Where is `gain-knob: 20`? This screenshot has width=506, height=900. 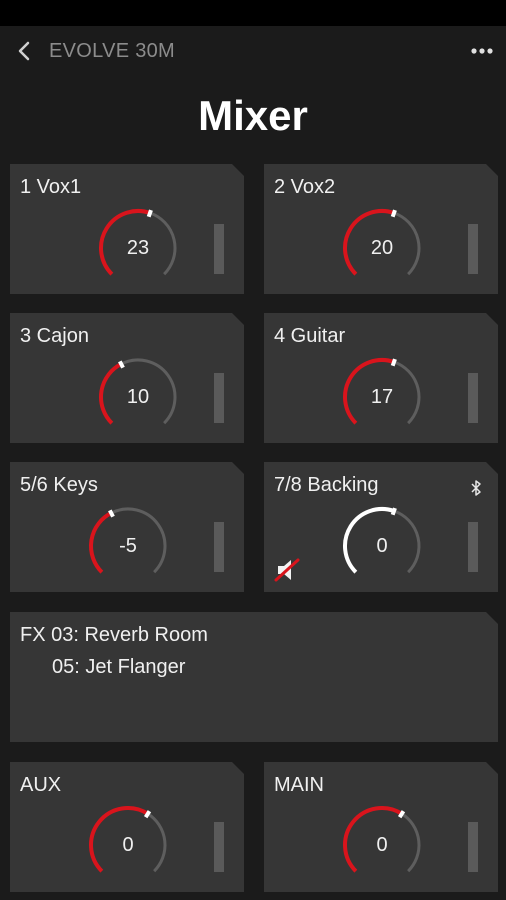 gain-knob: 20 is located at coordinates (382, 248).